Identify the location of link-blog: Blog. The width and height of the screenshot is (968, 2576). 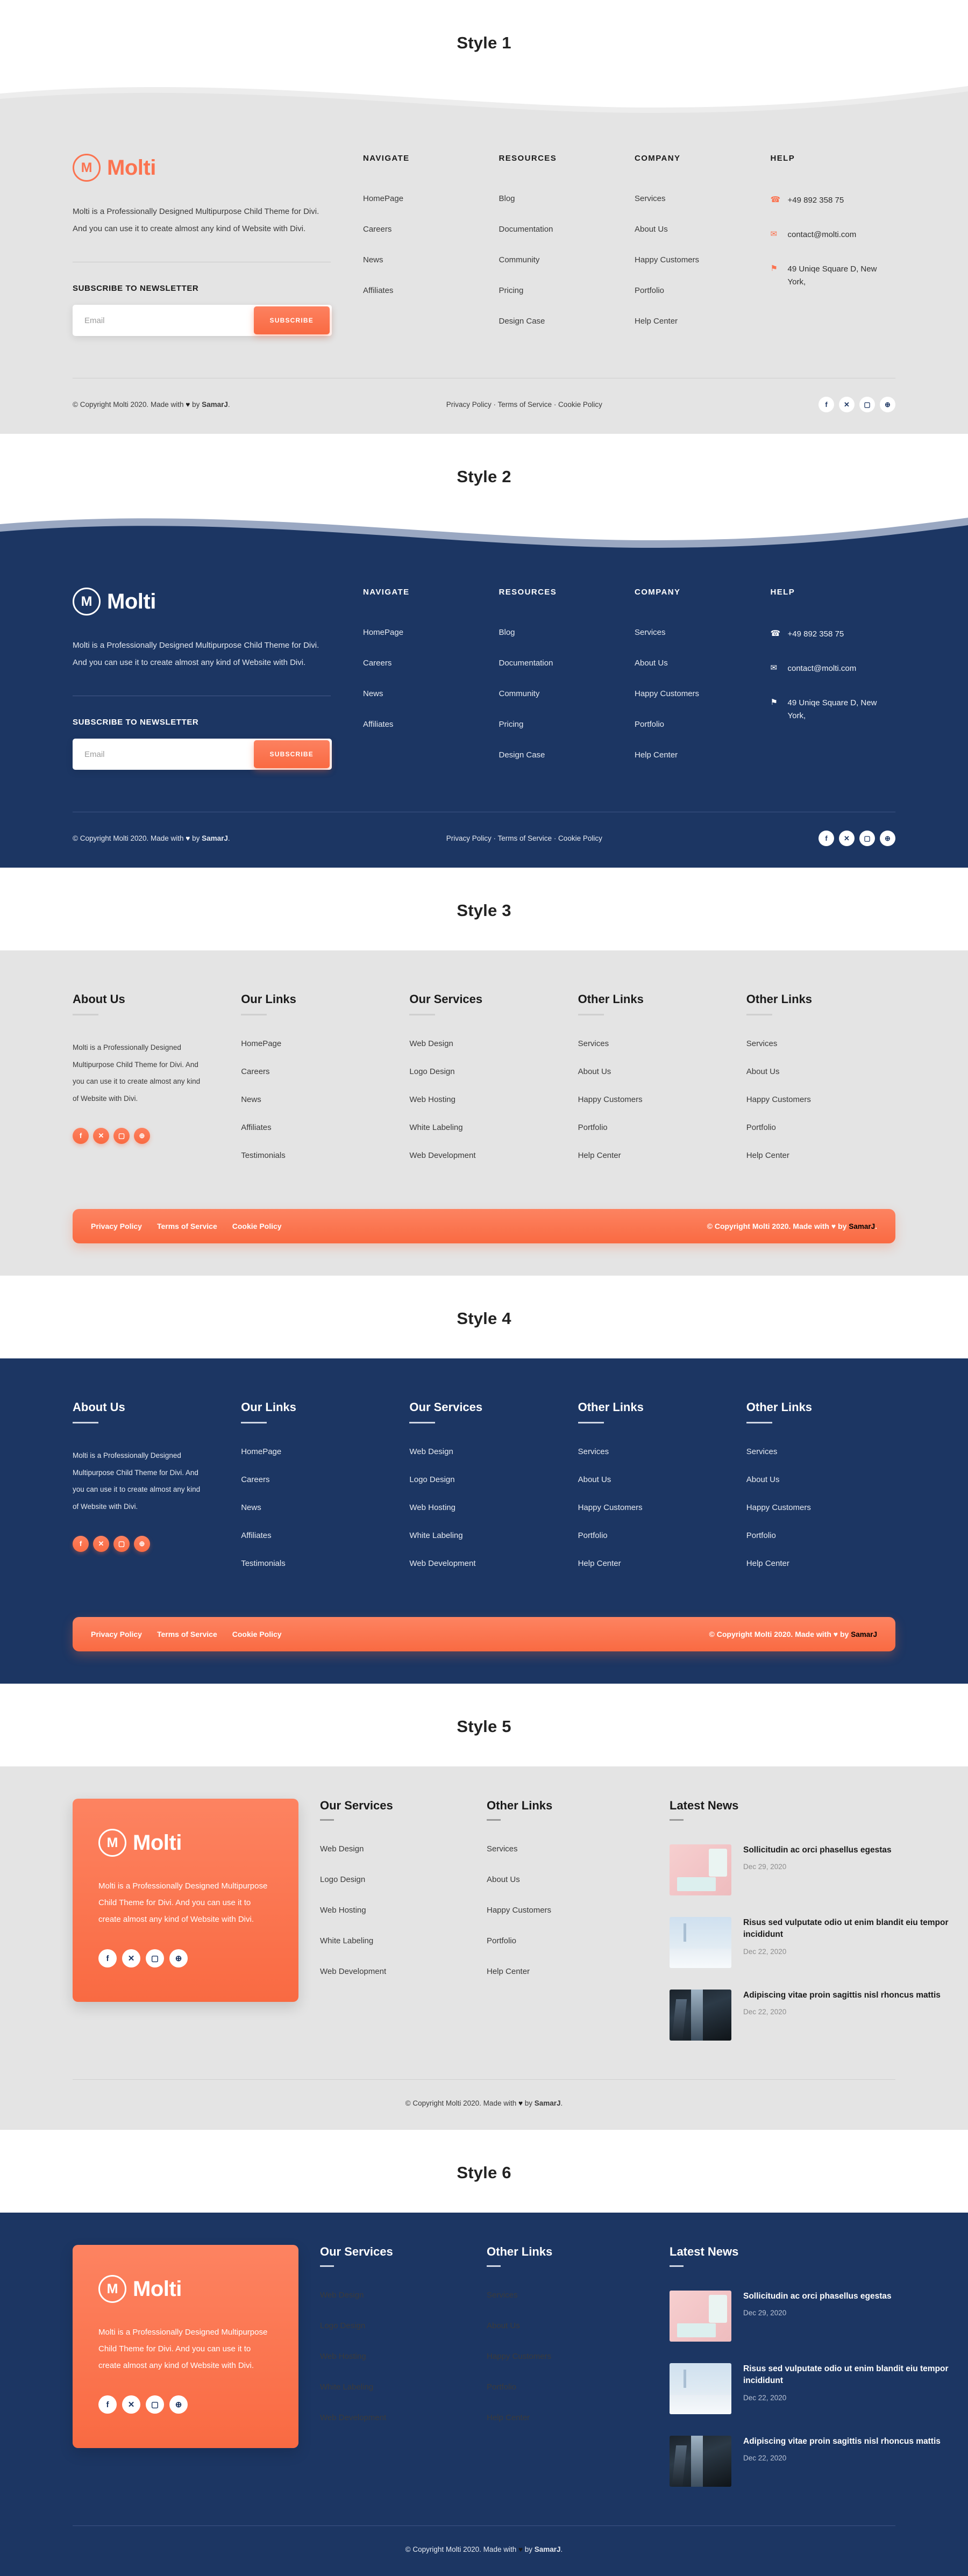
(507, 198).